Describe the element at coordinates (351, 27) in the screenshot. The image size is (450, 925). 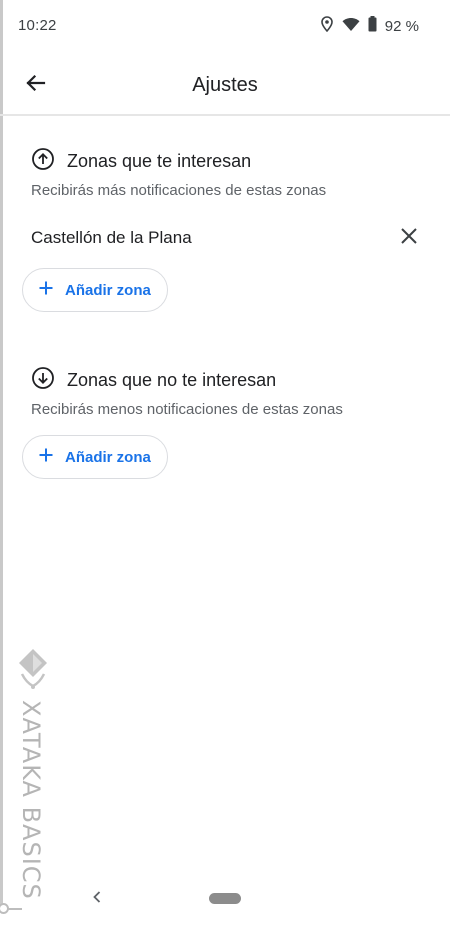
I see `wifi-icon` at that location.